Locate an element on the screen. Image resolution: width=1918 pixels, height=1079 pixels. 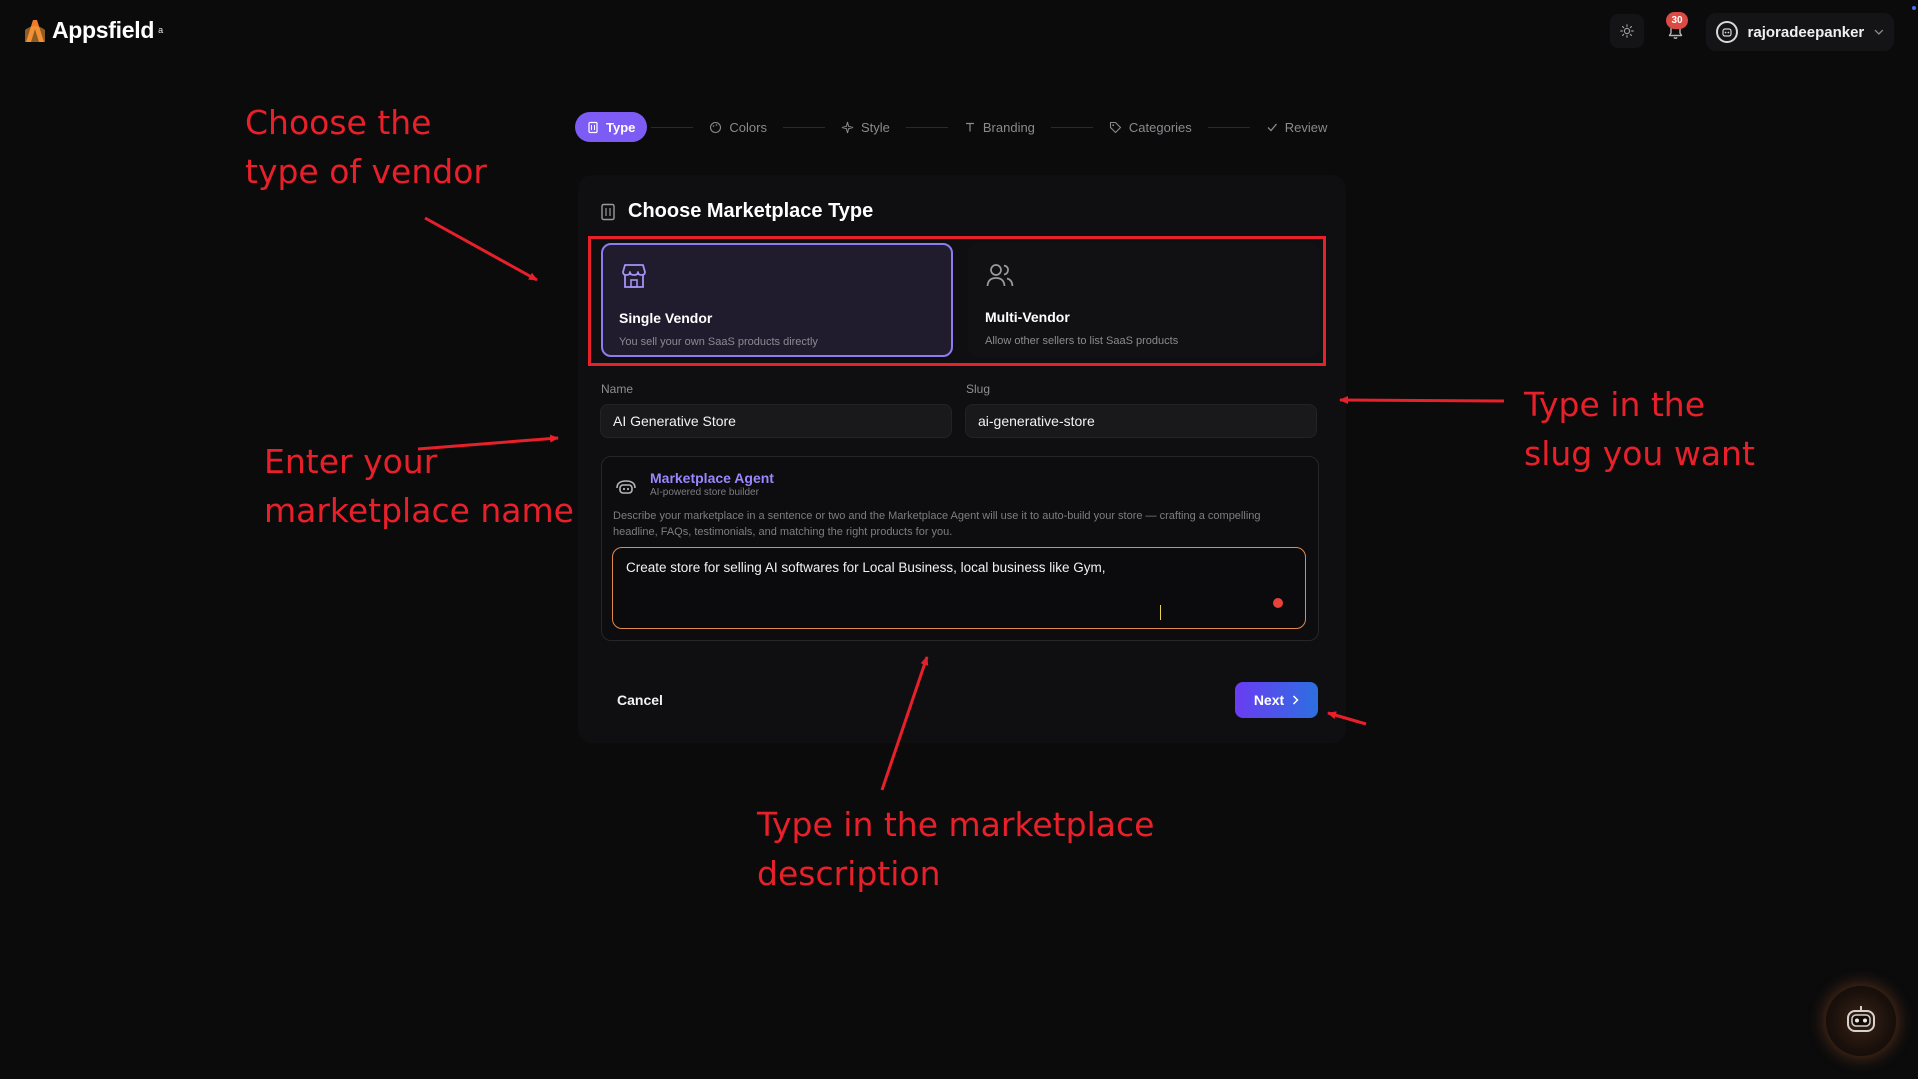
arrow-to-slug-field is located at coordinates (1422, 400).